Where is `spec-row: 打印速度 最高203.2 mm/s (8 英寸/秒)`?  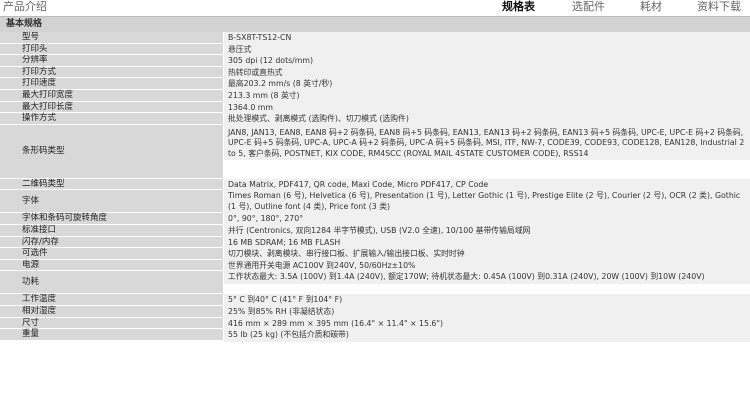
spec-row: 打印速度 最高203.2 mm/s (8 英寸/秒) is located at coordinates (375, 84).